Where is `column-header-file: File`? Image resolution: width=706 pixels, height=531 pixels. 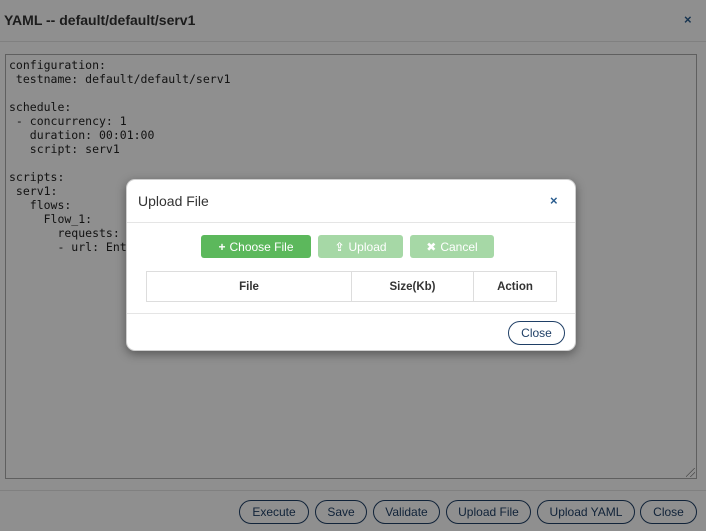
column-header-file: File is located at coordinates (249, 286).